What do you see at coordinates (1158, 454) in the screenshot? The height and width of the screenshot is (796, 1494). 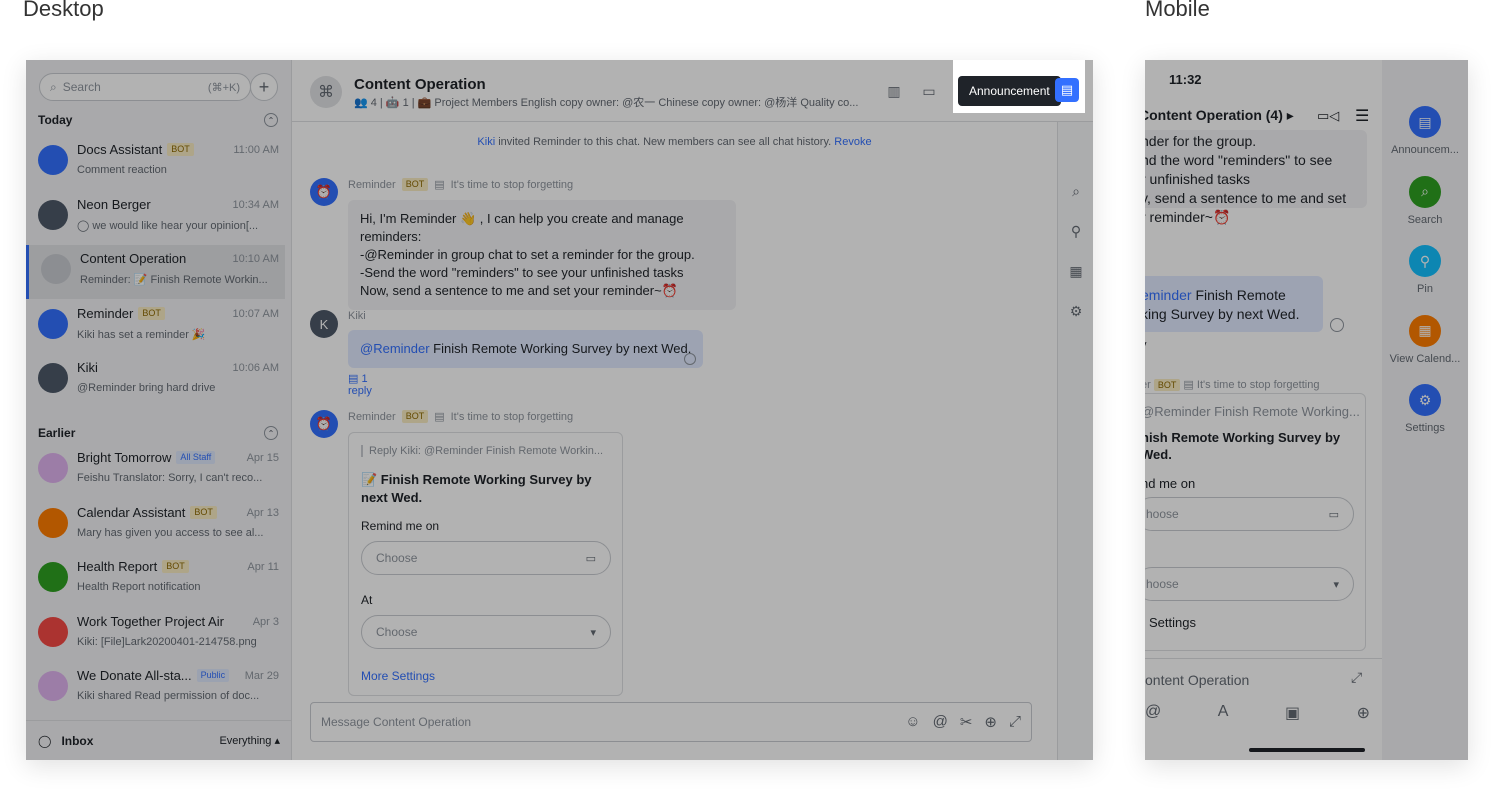 I see `card-title: Wed.` at bounding box center [1158, 454].